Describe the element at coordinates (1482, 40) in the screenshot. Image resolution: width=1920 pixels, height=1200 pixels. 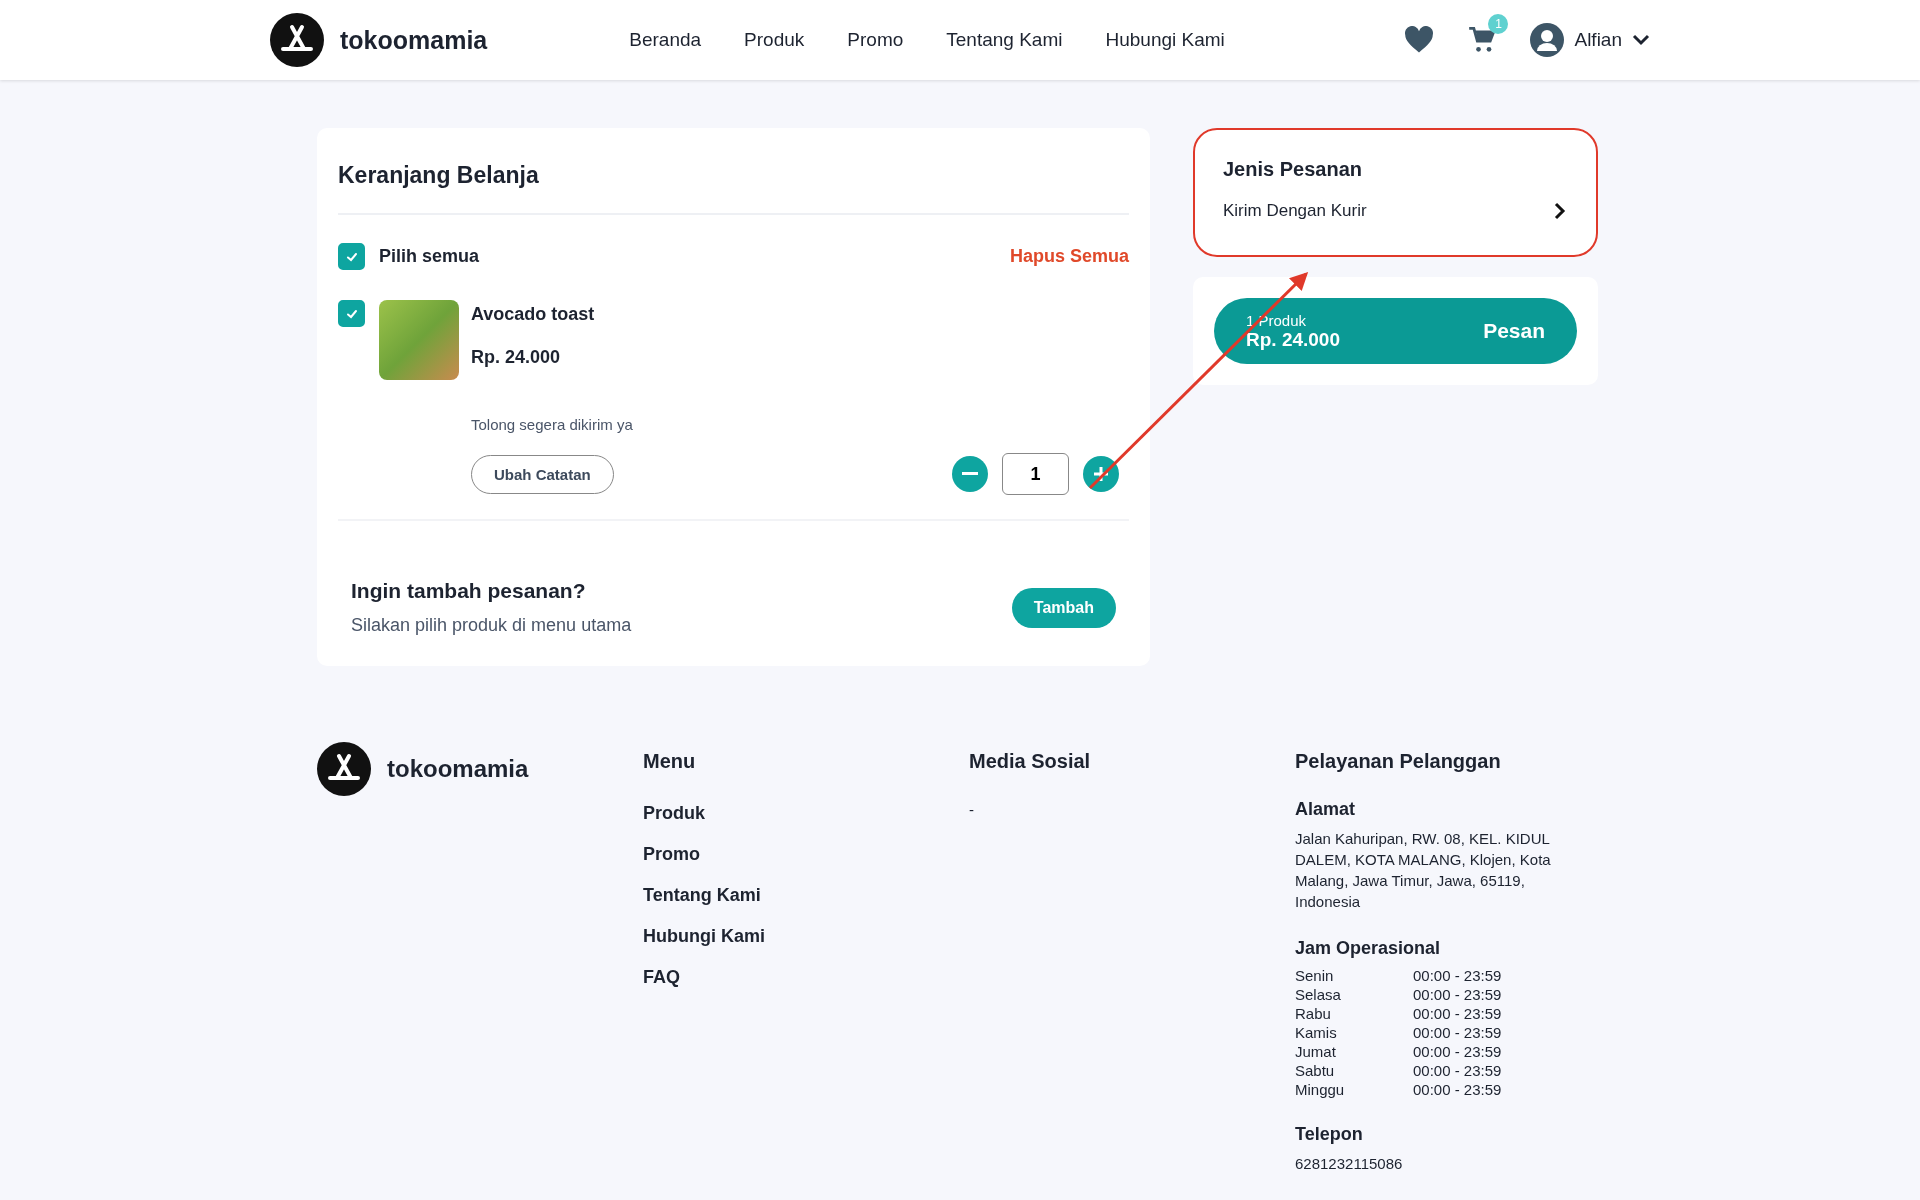
I see `cart-icon` at that location.